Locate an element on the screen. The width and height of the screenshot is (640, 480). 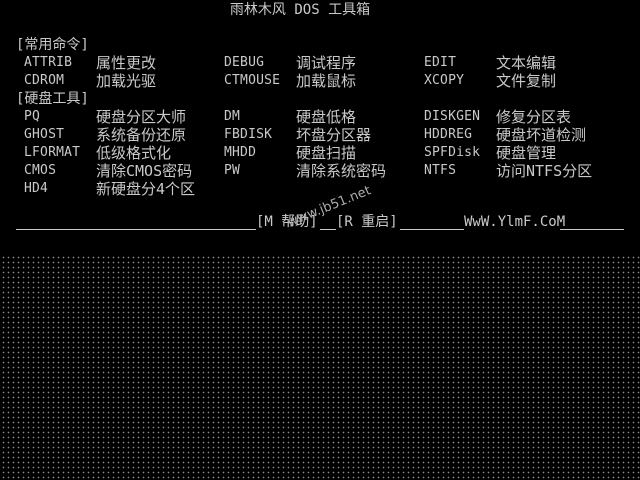
footer-rule-right is located at coordinates (592, 229).